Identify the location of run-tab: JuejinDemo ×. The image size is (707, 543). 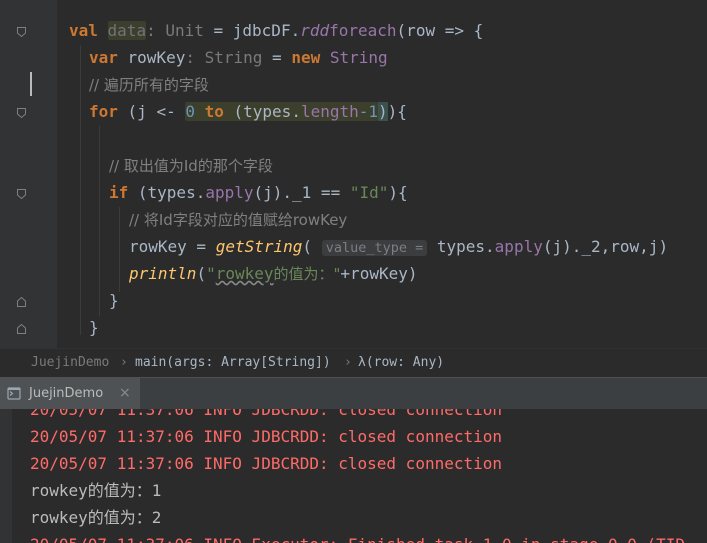
(70, 393).